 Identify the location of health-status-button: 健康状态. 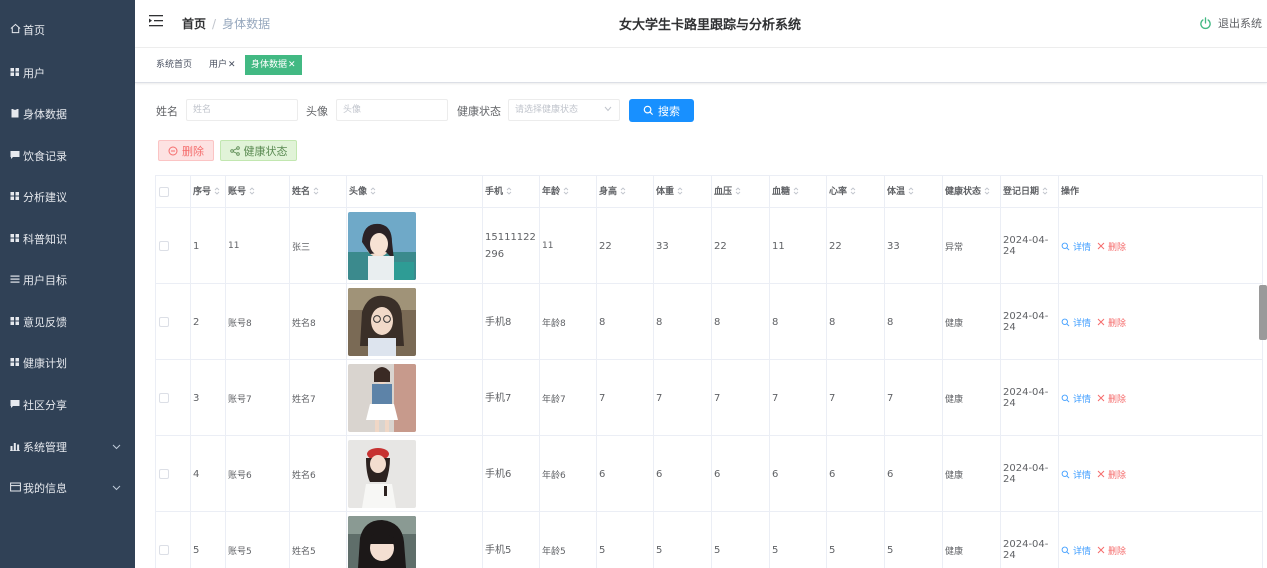
(258, 150).